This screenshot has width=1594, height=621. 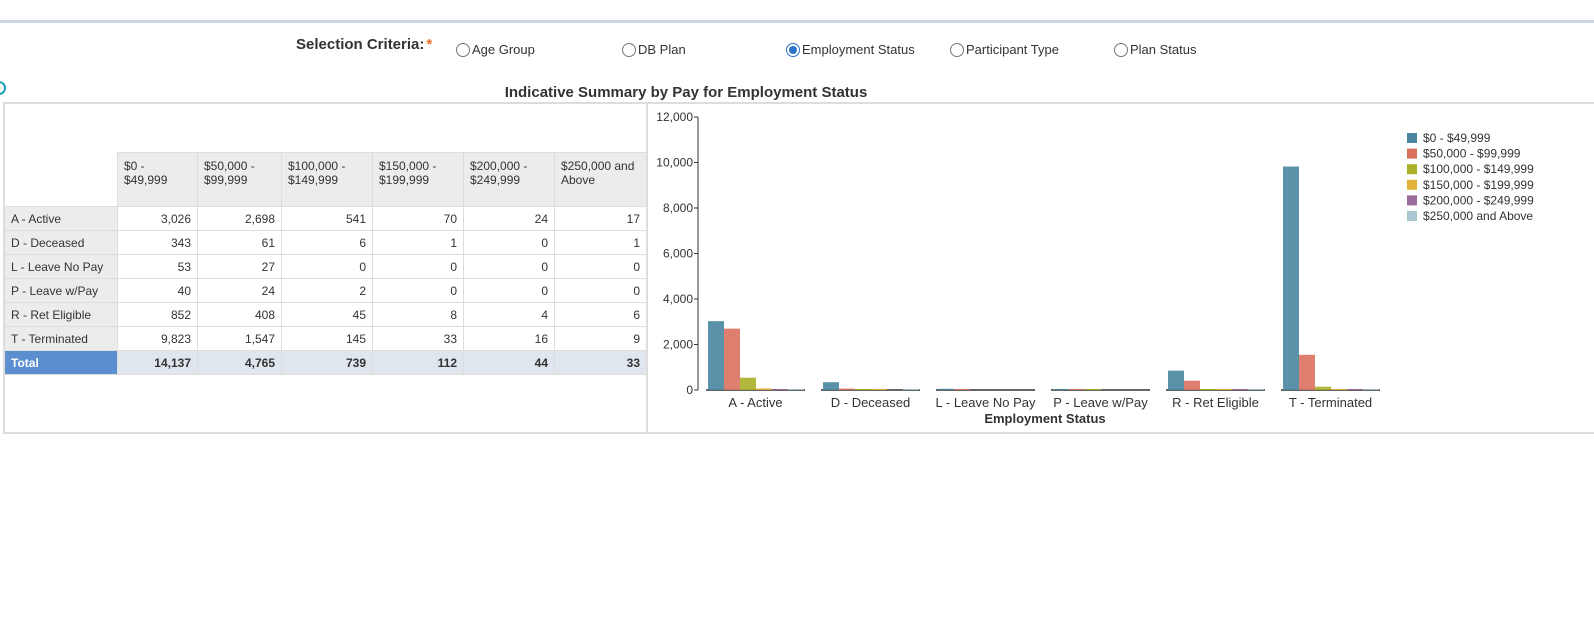 I want to click on table-row: L - Leave No Pay 53 27 0 0 0 0, so click(x=325, y=266).